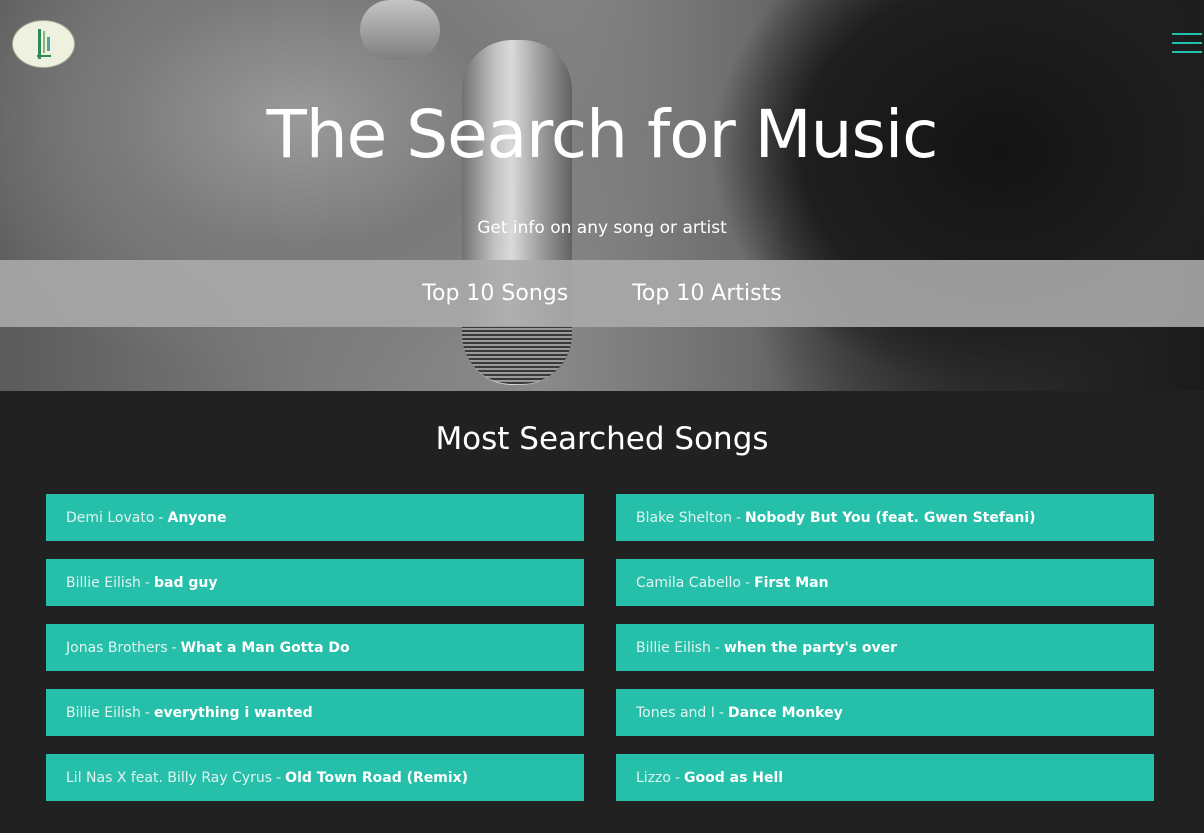 The height and width of the screenshot is (833, 1204). I want to click on song-artist: Blake Shelton, so click(684, 517).